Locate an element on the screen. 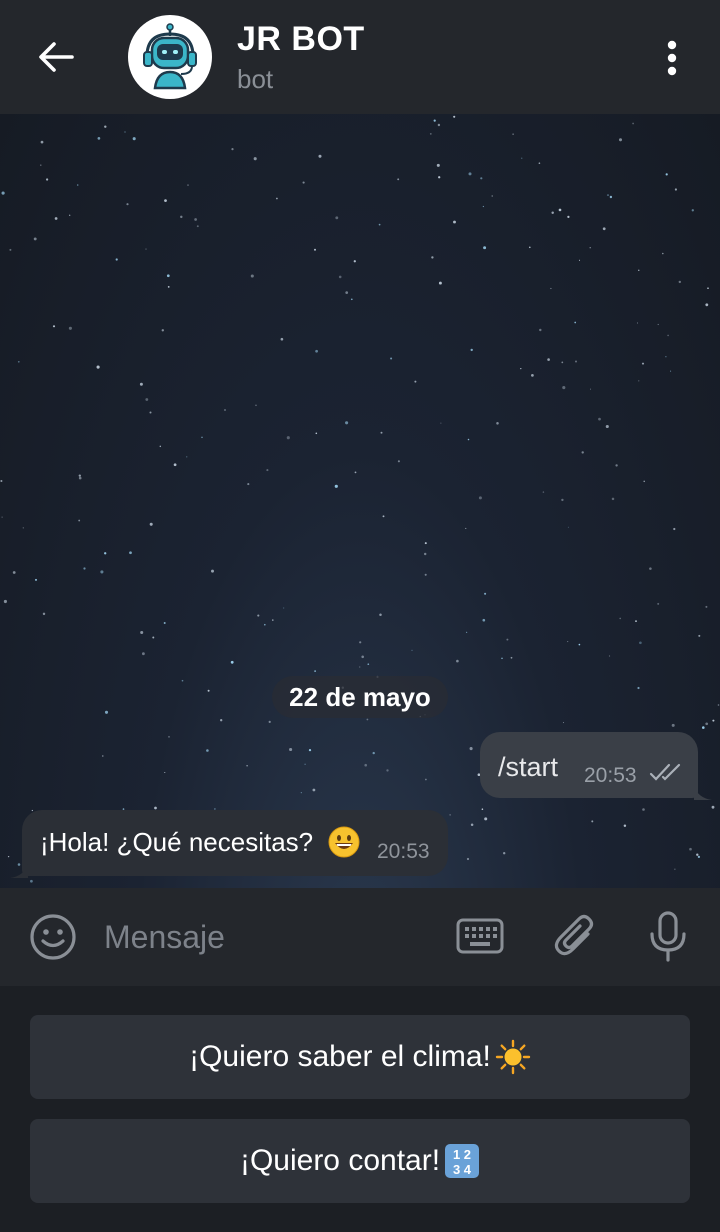 This screenshot has height=1232, width=720. message-text: ¡Hola! ¿Qué necesitas? is located at coordinates (177, 842).